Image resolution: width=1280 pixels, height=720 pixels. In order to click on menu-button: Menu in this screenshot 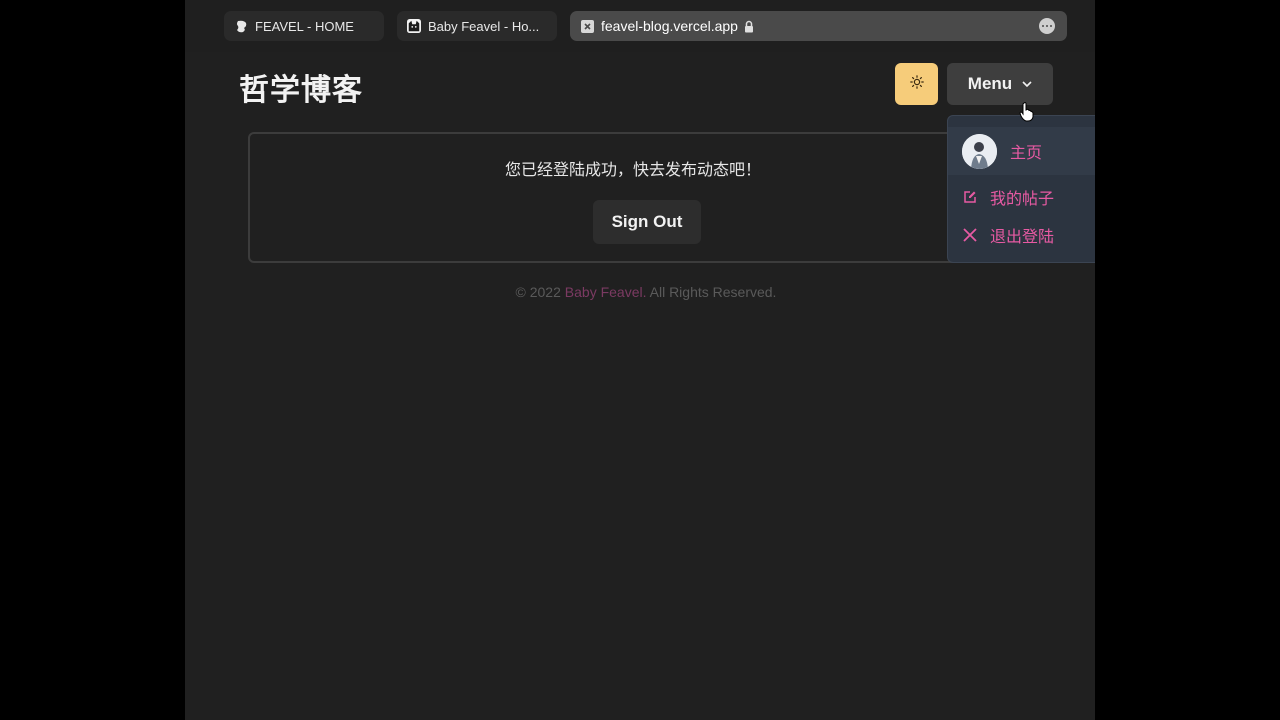, I will do `click(1000, 84)`.